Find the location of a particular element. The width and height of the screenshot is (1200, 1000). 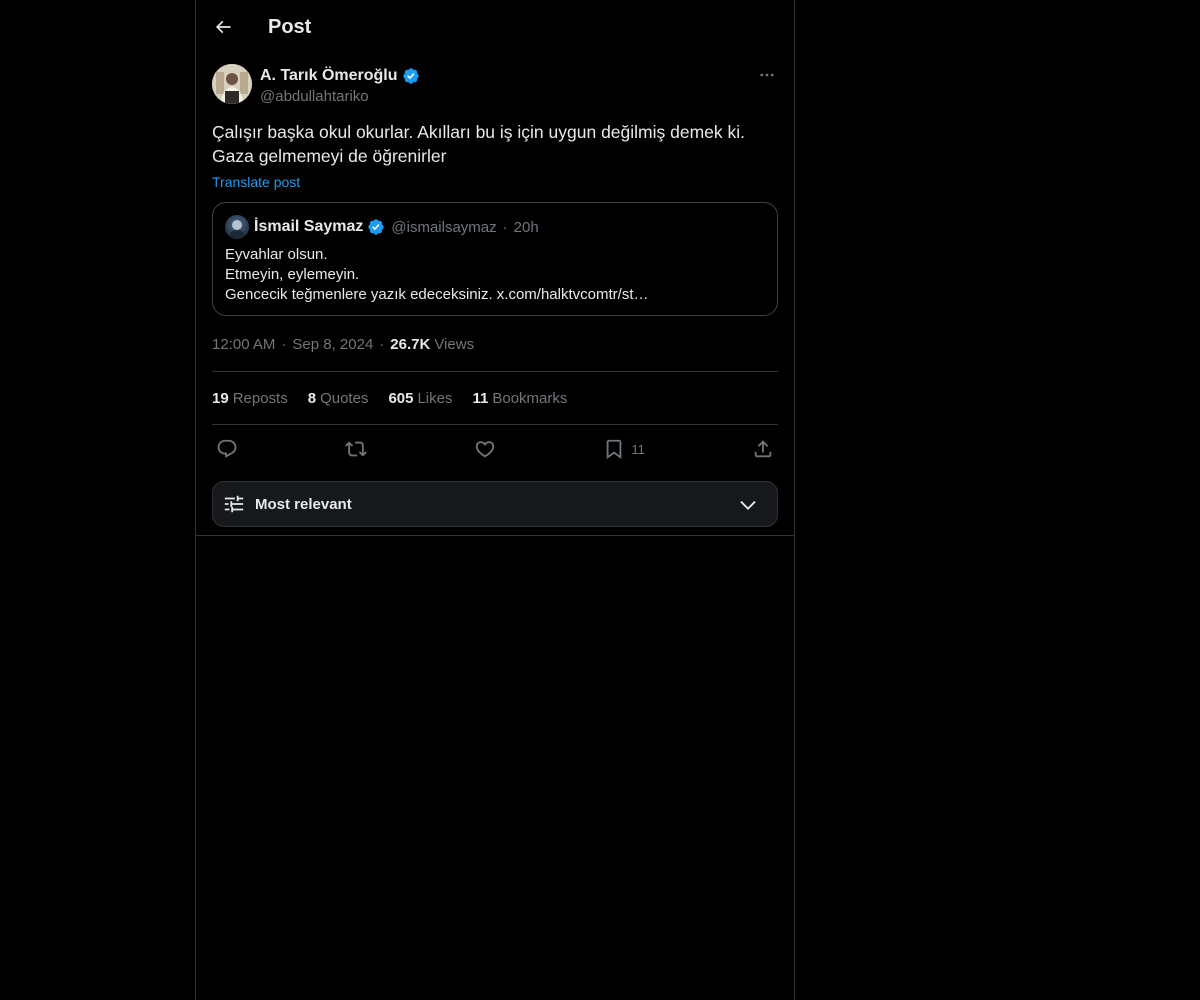

chevron-down-icon is located at coordinates (748, 505).